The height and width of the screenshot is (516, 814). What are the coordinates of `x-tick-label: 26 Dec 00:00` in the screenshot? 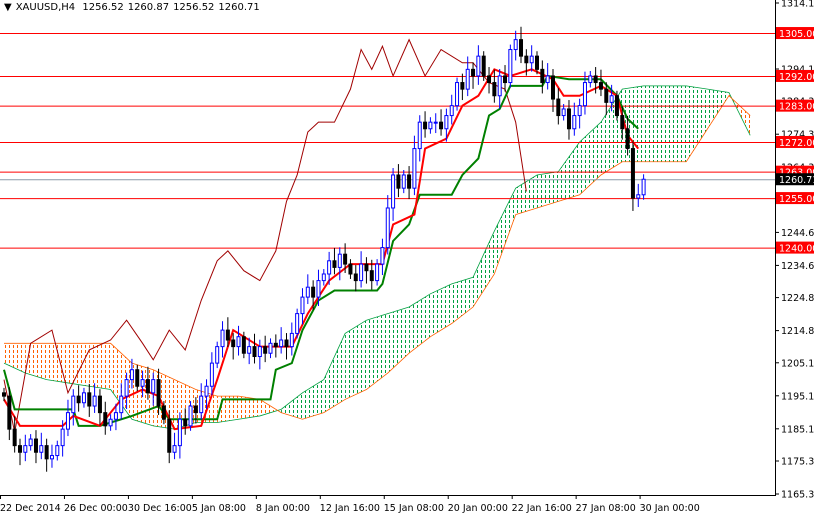 It's located at (96, 508).